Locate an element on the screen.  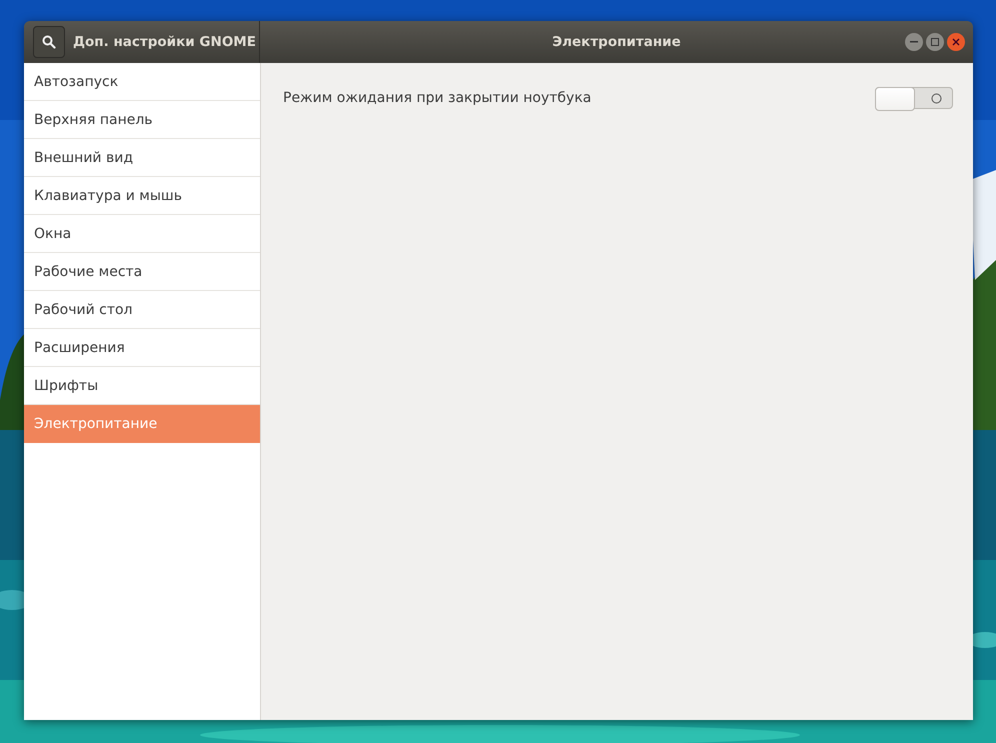
sidebar-item: Окна is located at coordinates (142, 234).